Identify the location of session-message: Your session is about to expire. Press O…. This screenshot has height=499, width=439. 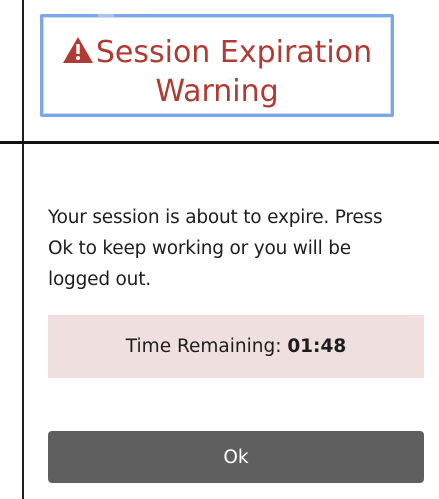
(215, 248).